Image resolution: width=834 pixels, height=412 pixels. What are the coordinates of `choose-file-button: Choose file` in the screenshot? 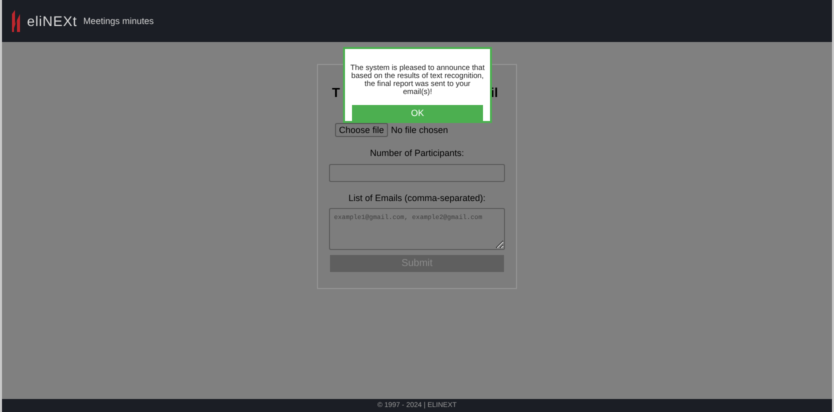 It's located at (361, 130).